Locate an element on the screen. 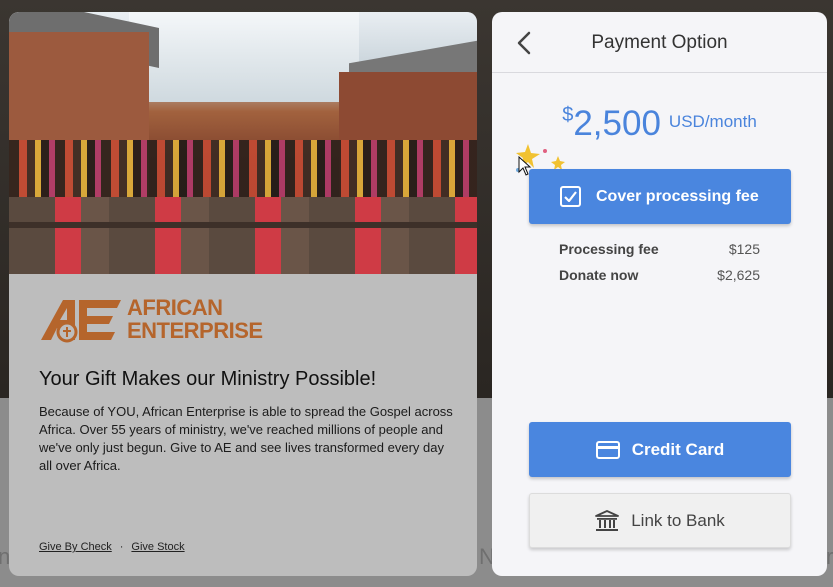 This screenshot has height=587, width=833. alternative-give-links: Give By Check · Give Stock is located at coordinates (112, 547).